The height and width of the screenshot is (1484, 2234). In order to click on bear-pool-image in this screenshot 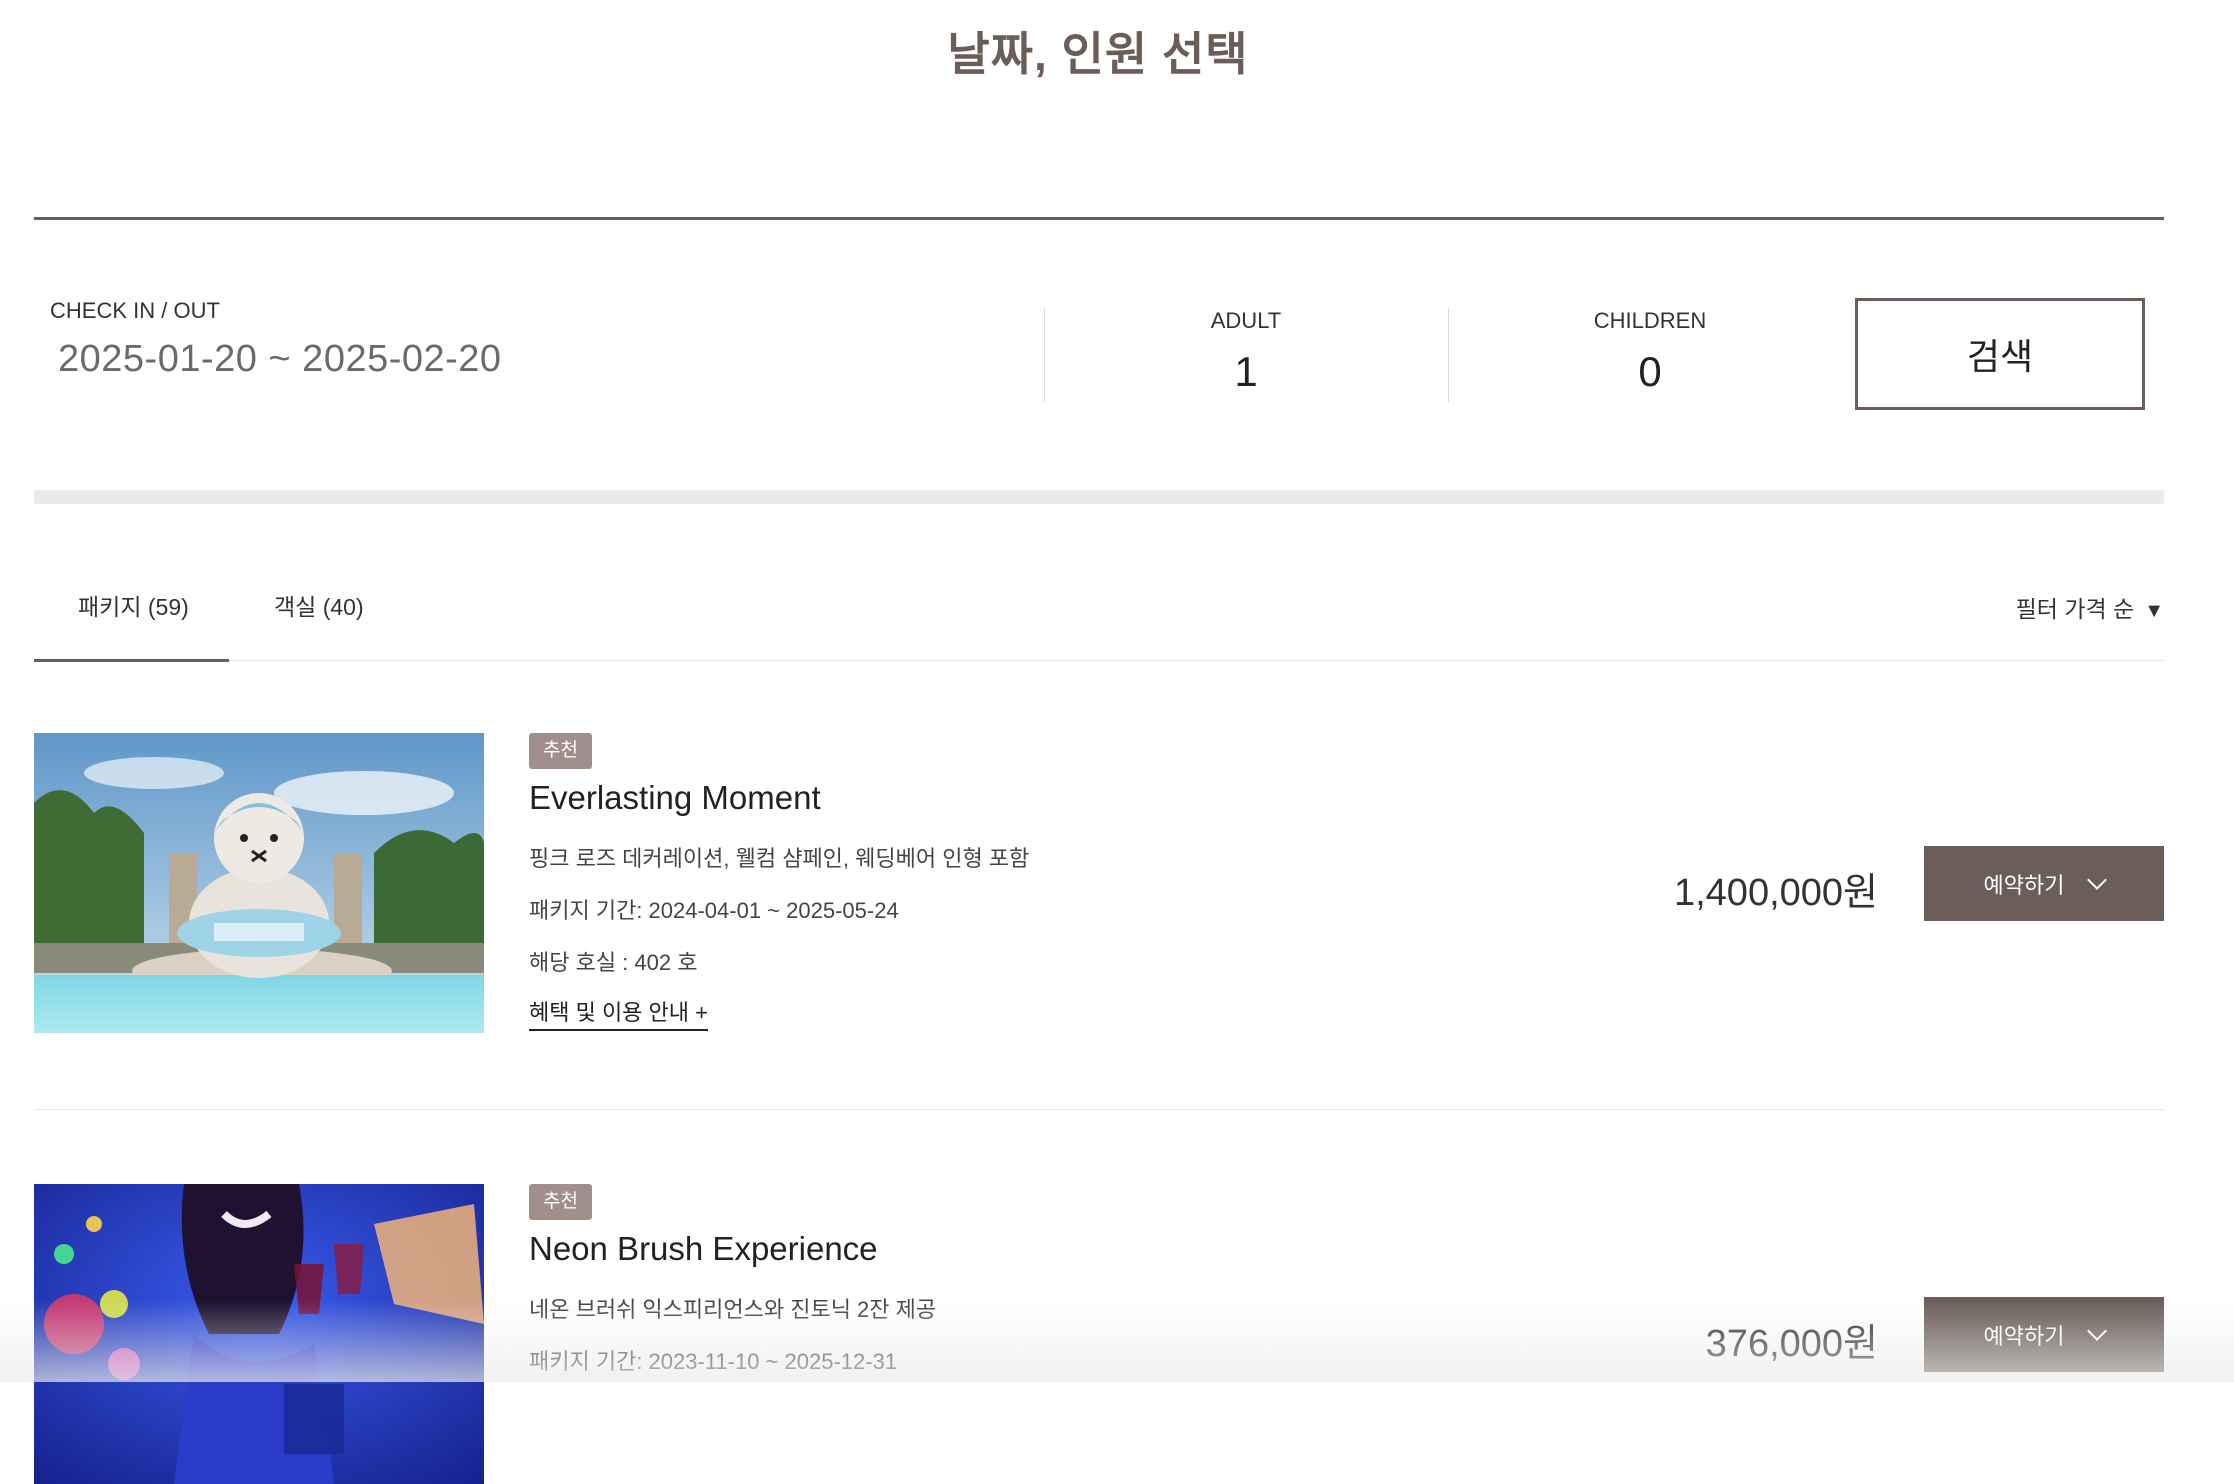, I will do `click(259, 883)`.